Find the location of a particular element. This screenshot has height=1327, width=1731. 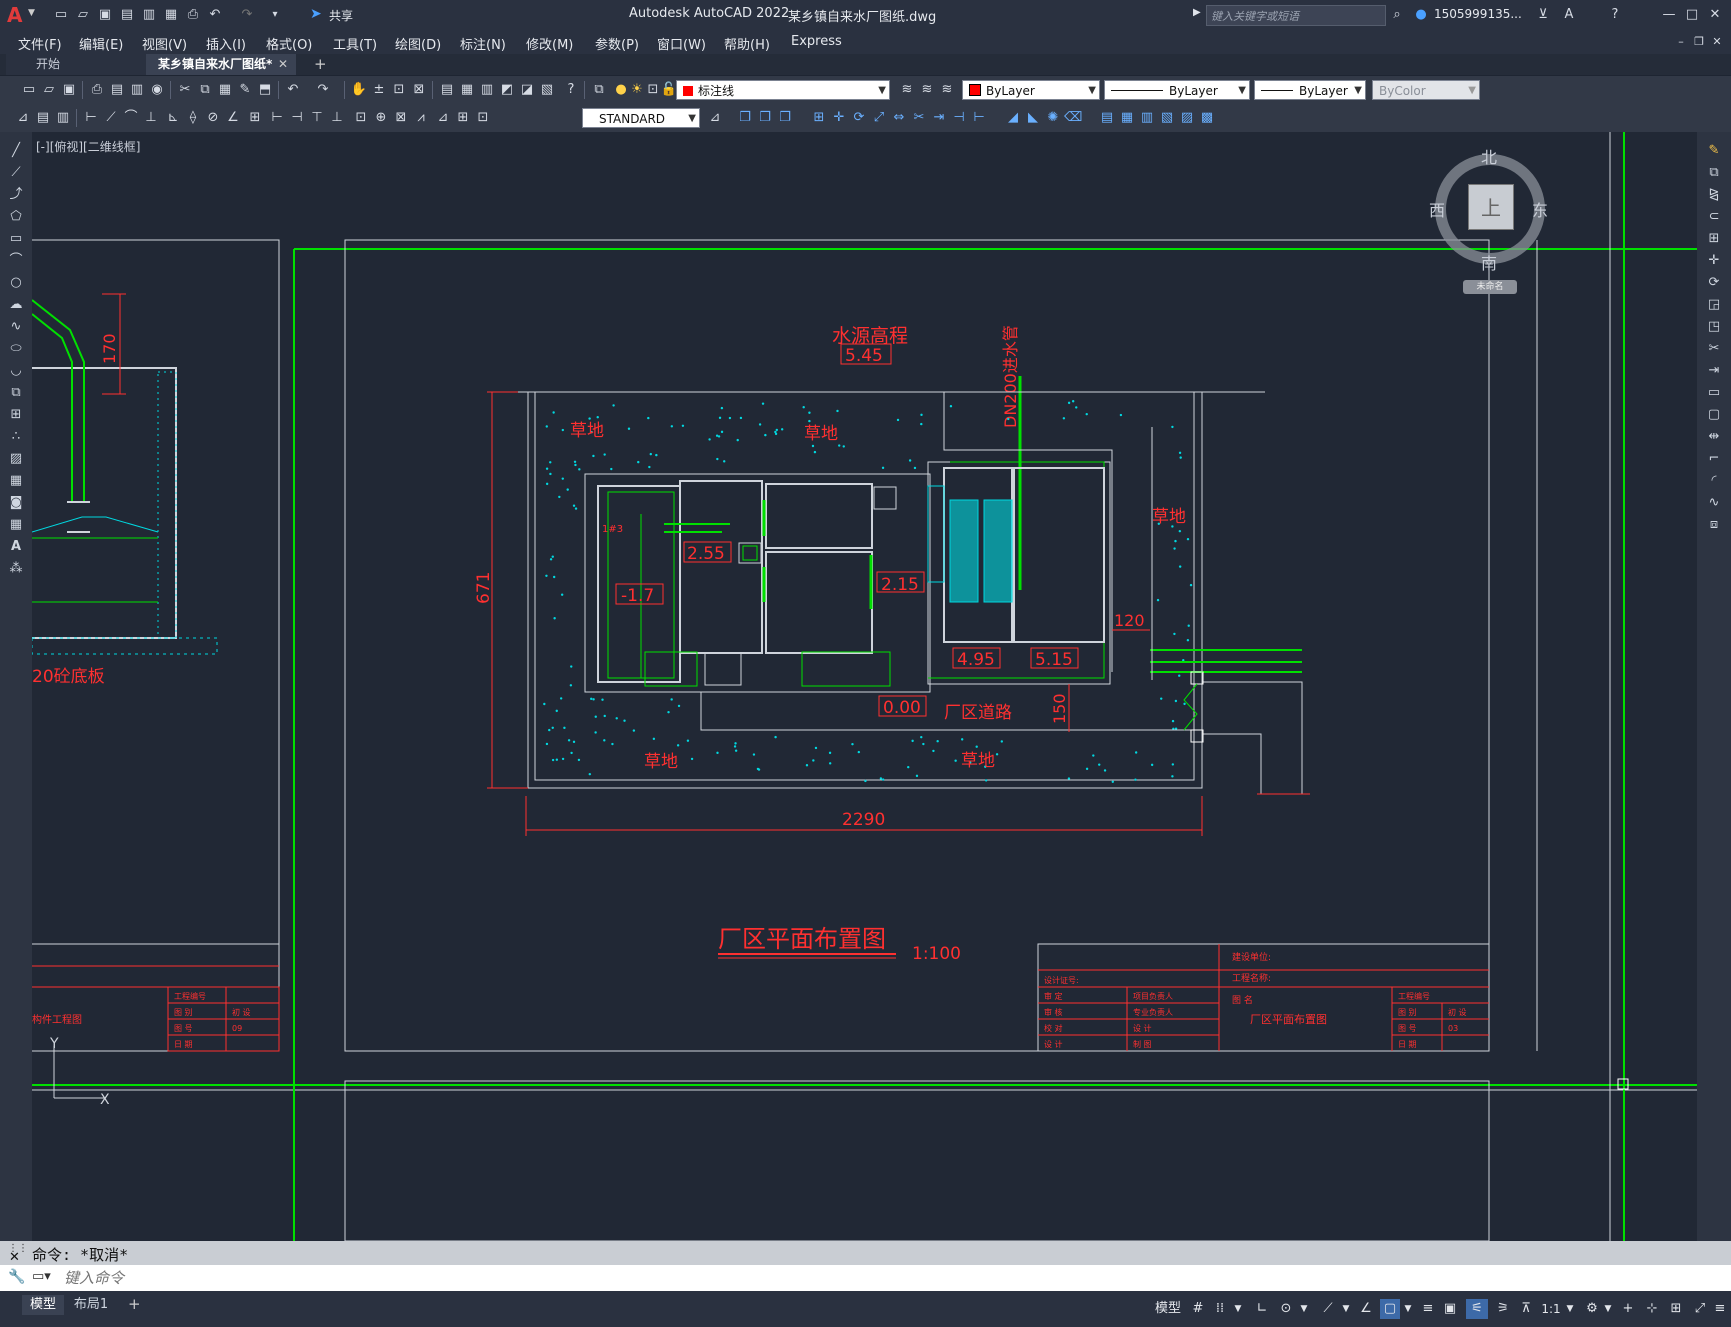

autoscale-icon: ⚞ is located at coordinates (1503, 1309).